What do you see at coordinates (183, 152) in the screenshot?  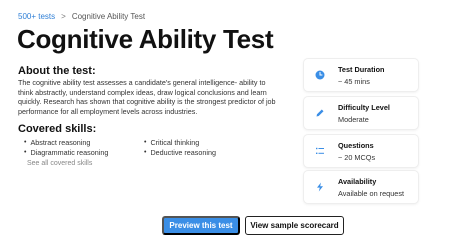 I see `skill-label: Deductive reasoning` at bounding box center [183, 152].